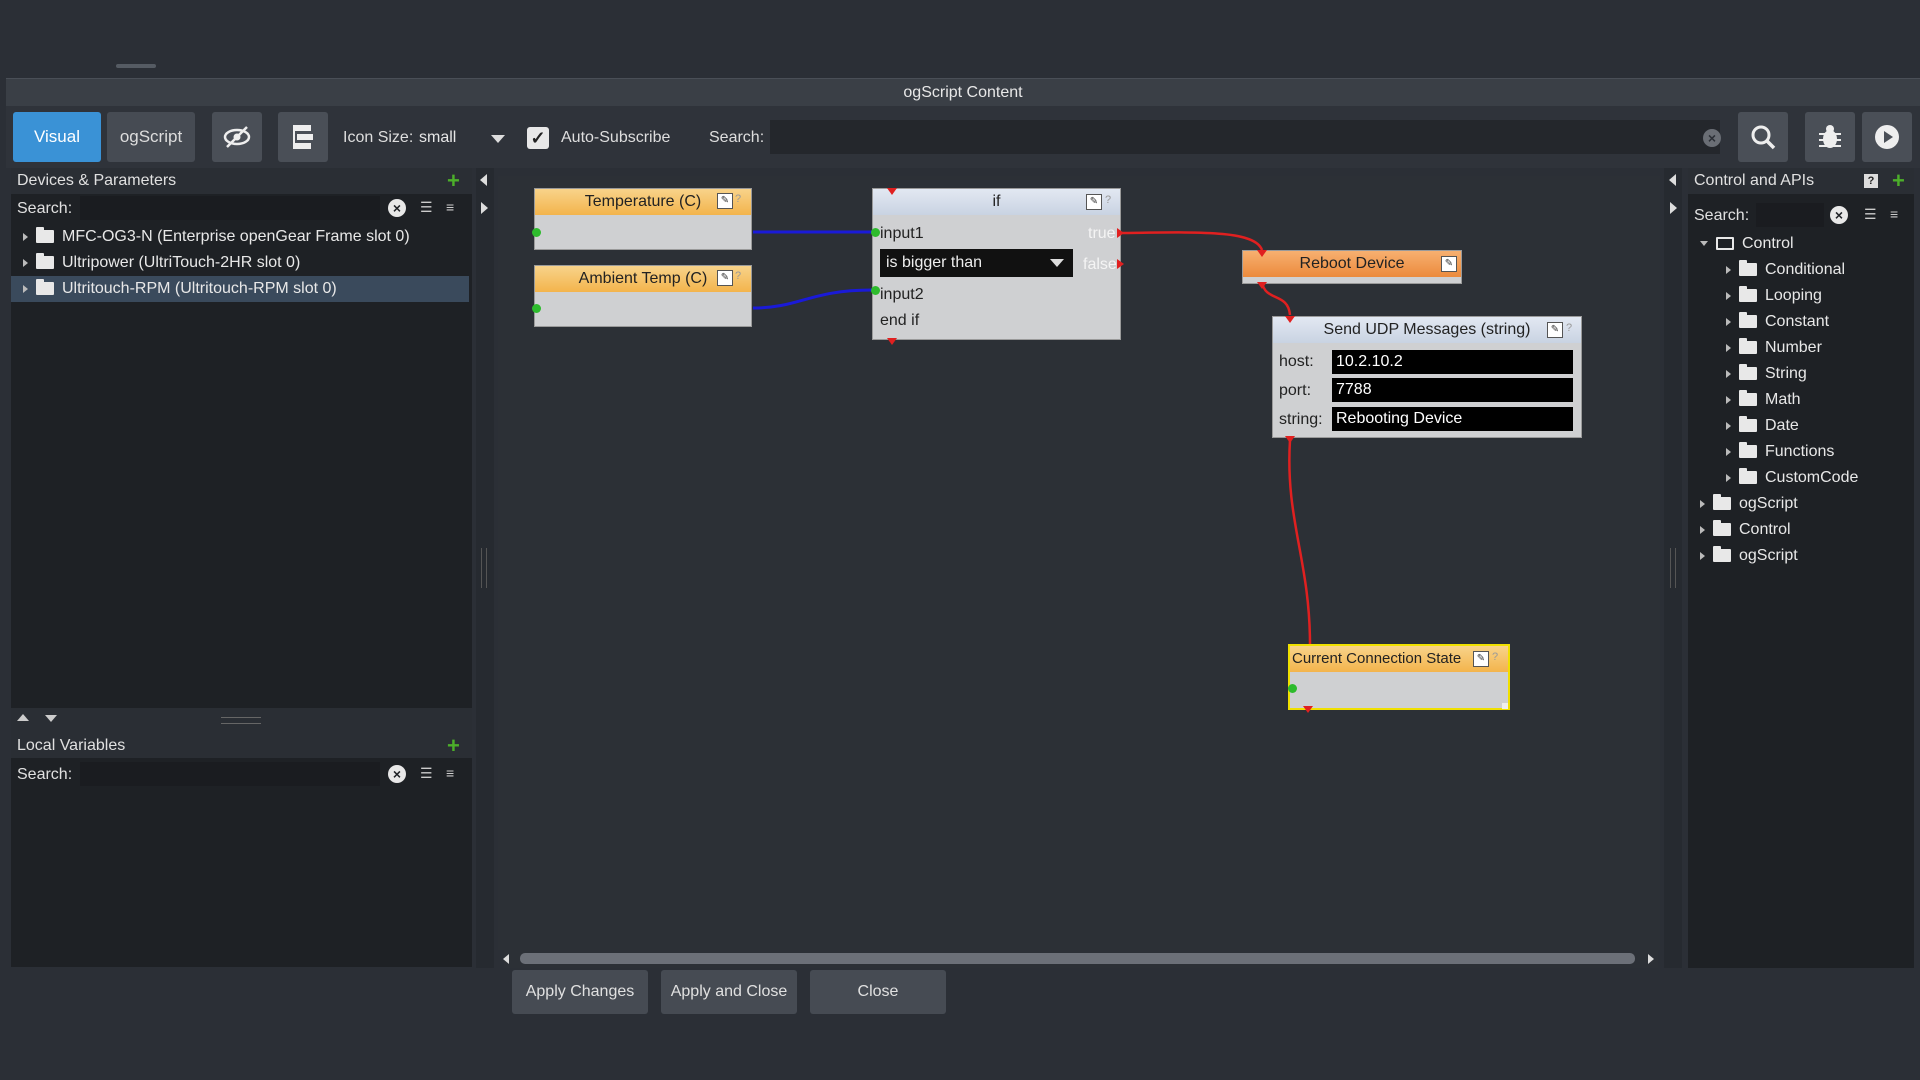 The height and width of the screenshot is (1080, 1920). What do you see at coordinates (729, 992) in the screenshot?
I see `apply-and-close-button: Apply and Close` at bounding box center [729, 992].